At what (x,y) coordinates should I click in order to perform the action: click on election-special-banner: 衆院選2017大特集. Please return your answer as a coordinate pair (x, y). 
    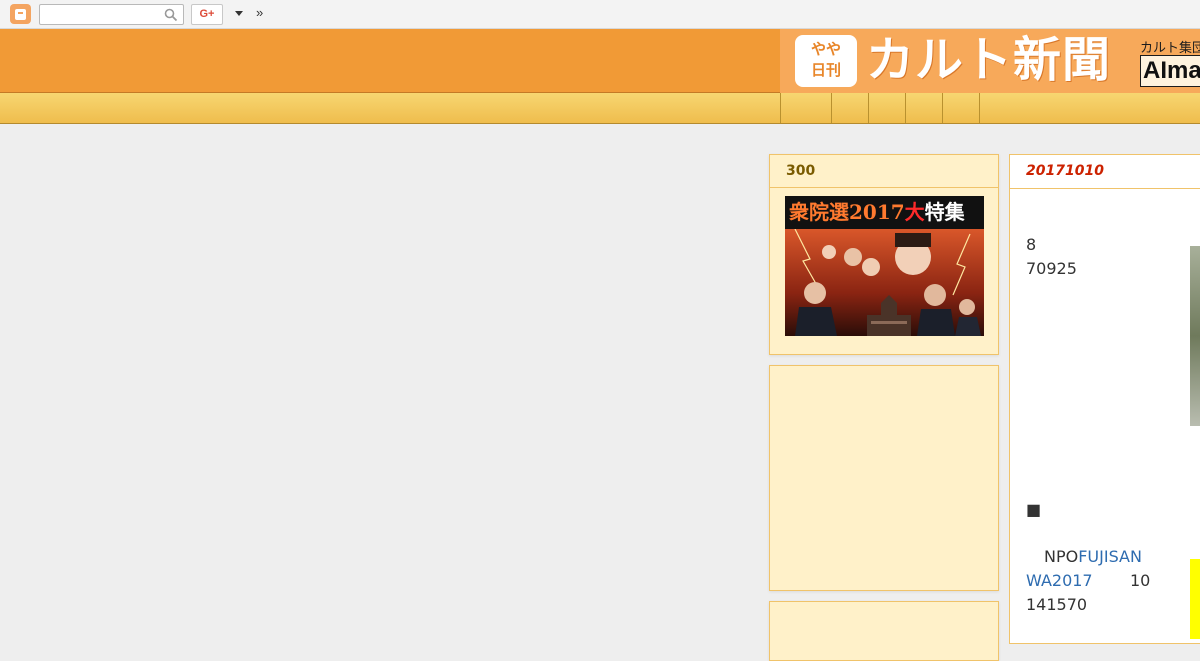
    Looking at the image, I should click on (884, 266).